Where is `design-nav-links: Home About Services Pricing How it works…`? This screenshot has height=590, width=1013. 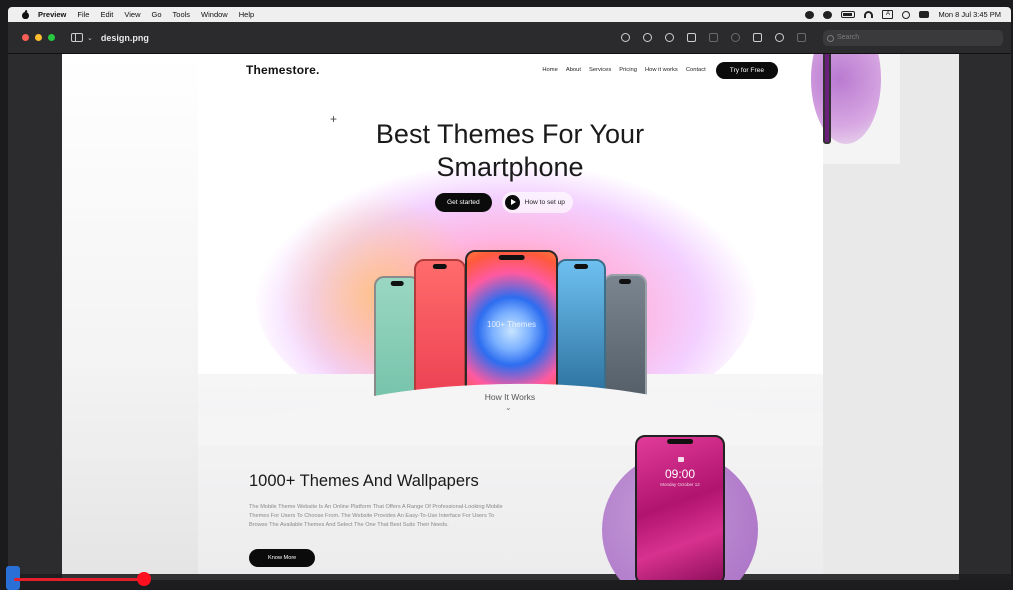
design-nav-links: Home About Services Pricing How it works… is located at coordinates (623, 70).